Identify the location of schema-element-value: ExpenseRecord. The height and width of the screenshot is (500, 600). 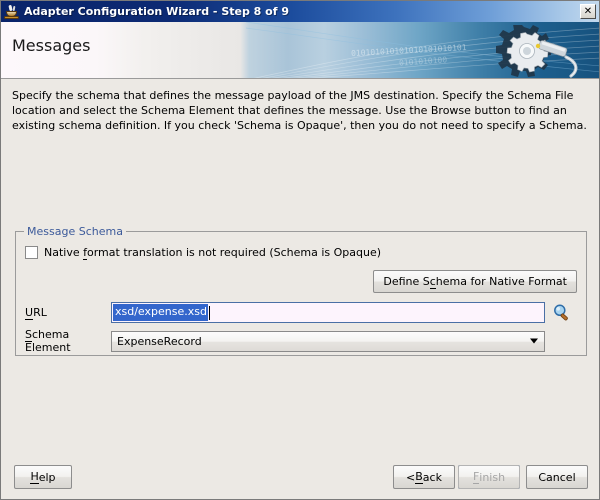
(159, 341).